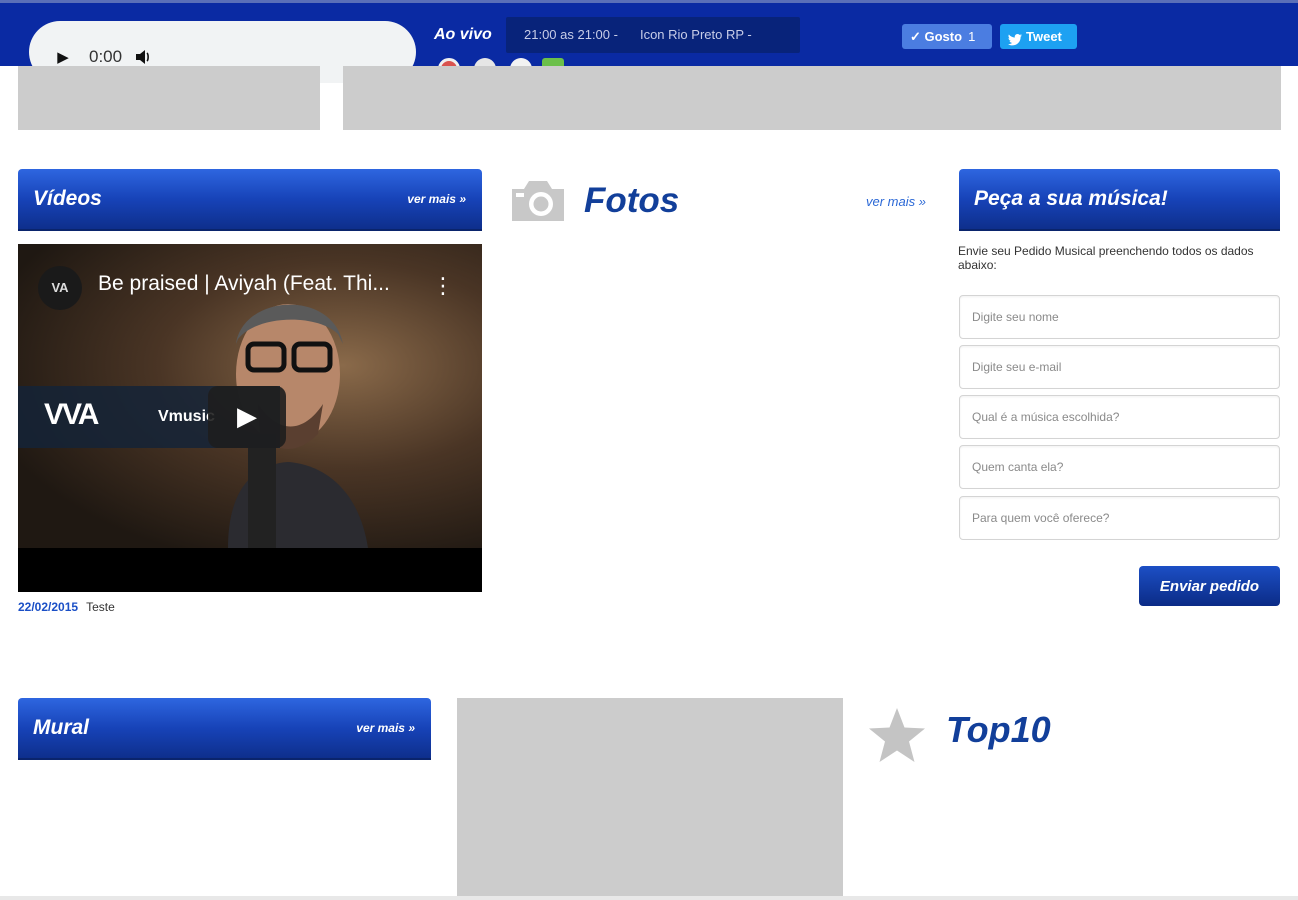 The image size is (1298, 900). I want to click on fotos-more-link: ver mais », so click(896, 201).